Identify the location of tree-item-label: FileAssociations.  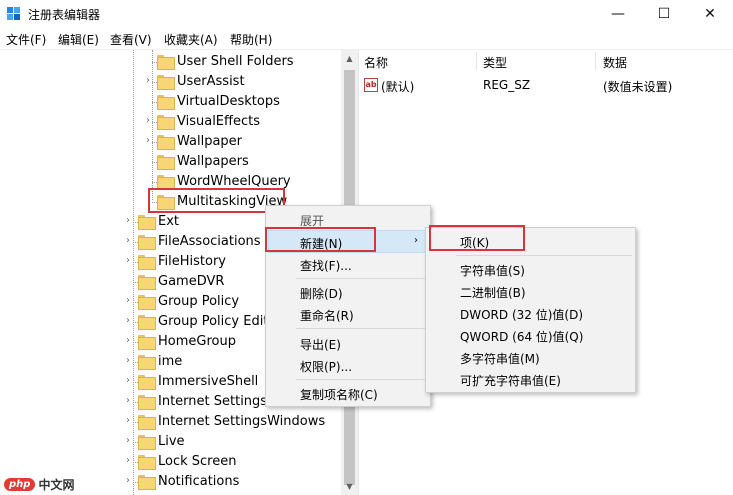
(209, 241).